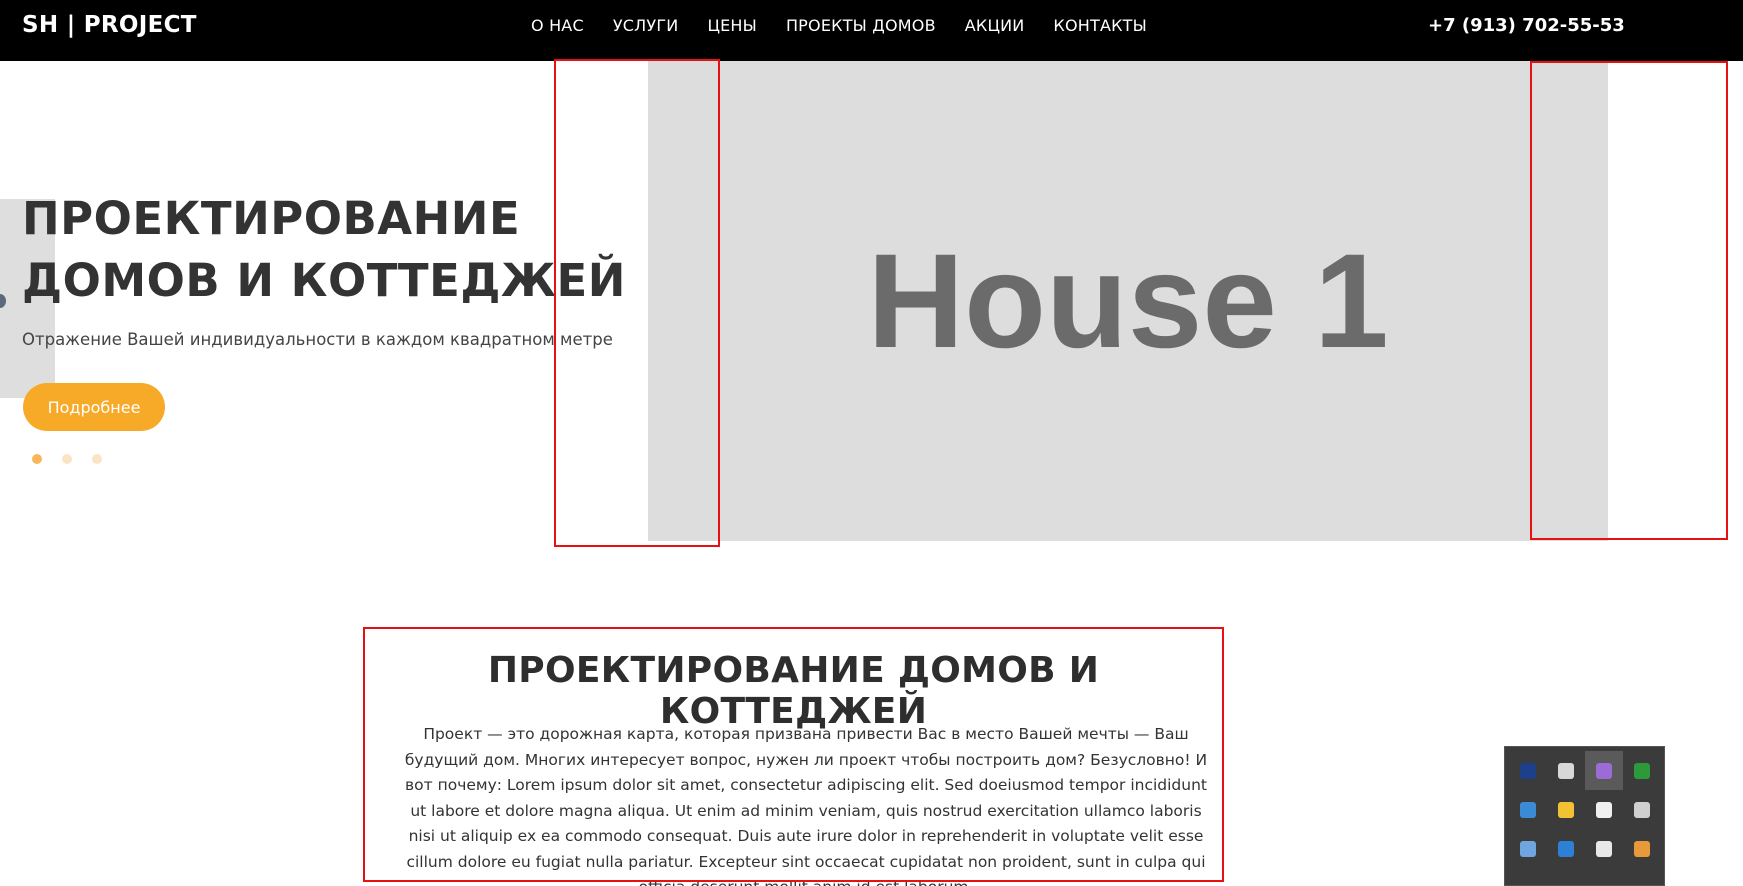 The height and width of the screenshot is (886, 1743). What do you see at coordinates (793, 754) in the screenshot?
I see `annotation-box-about` at bounding box center [793, 754].